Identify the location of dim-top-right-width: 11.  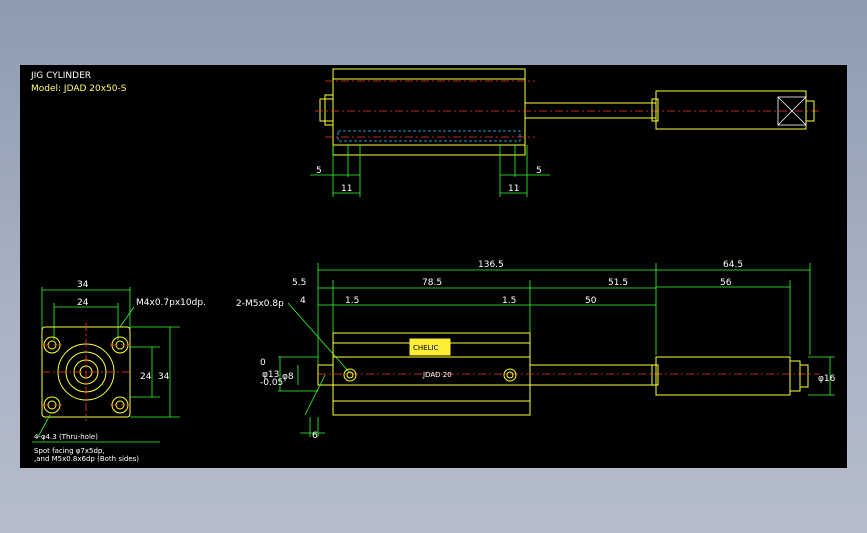
(513, 189).